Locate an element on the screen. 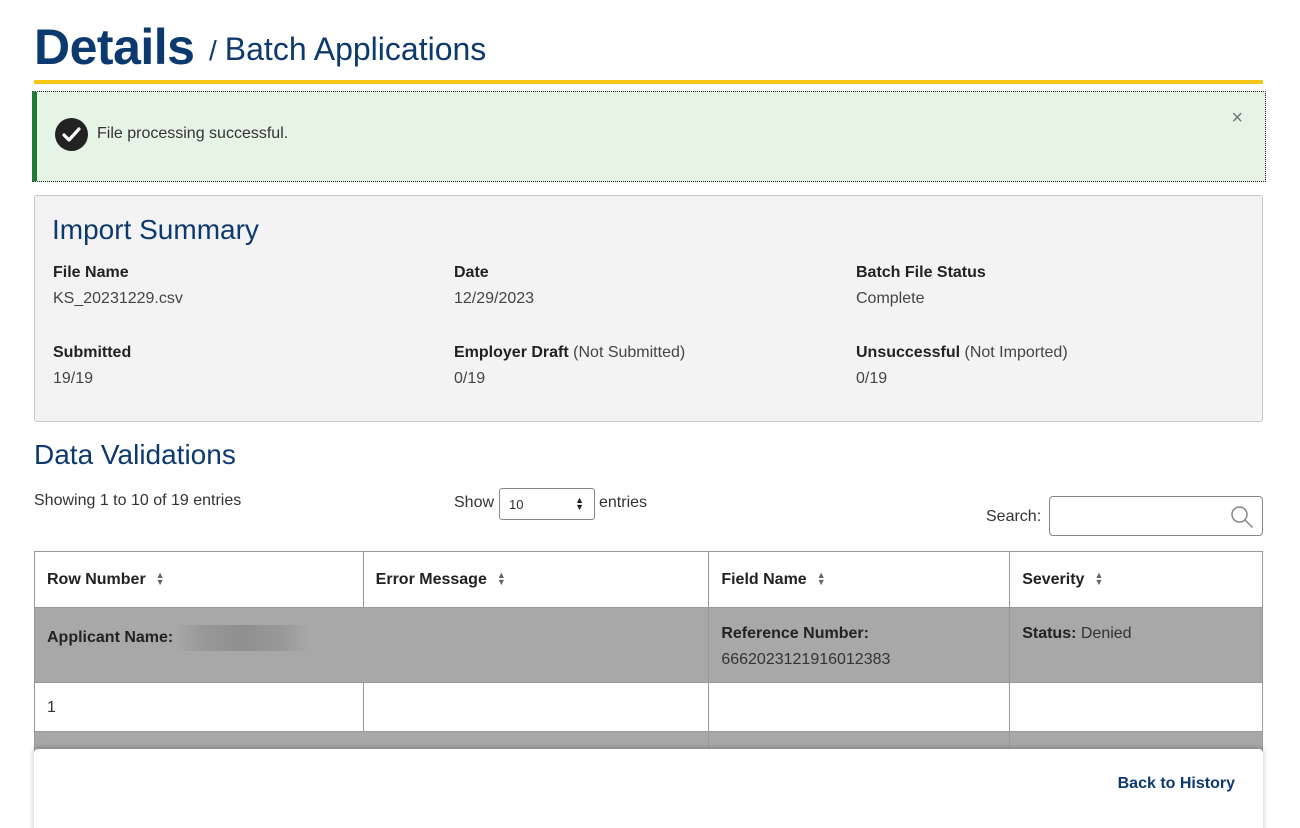 This screenshot has width=1300, height=828. applicant-name-cell: Applicant Name: is located at coordinates (371, 645).